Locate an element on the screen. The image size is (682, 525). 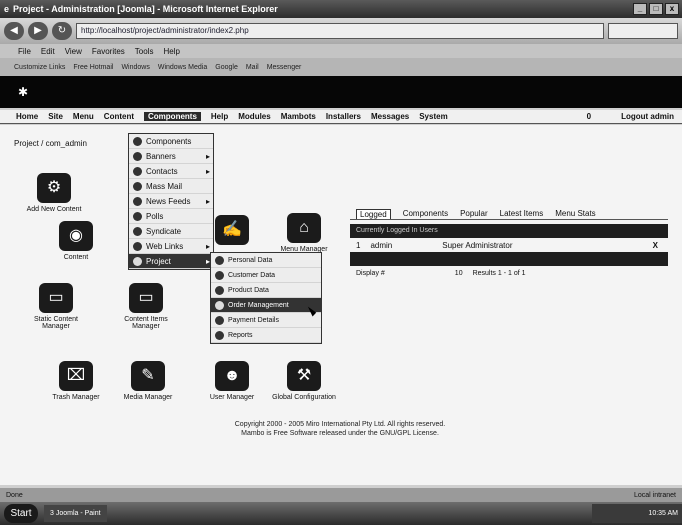
cpanel-config: ⚒ Global Configuration is located at coordinates (304, 381).